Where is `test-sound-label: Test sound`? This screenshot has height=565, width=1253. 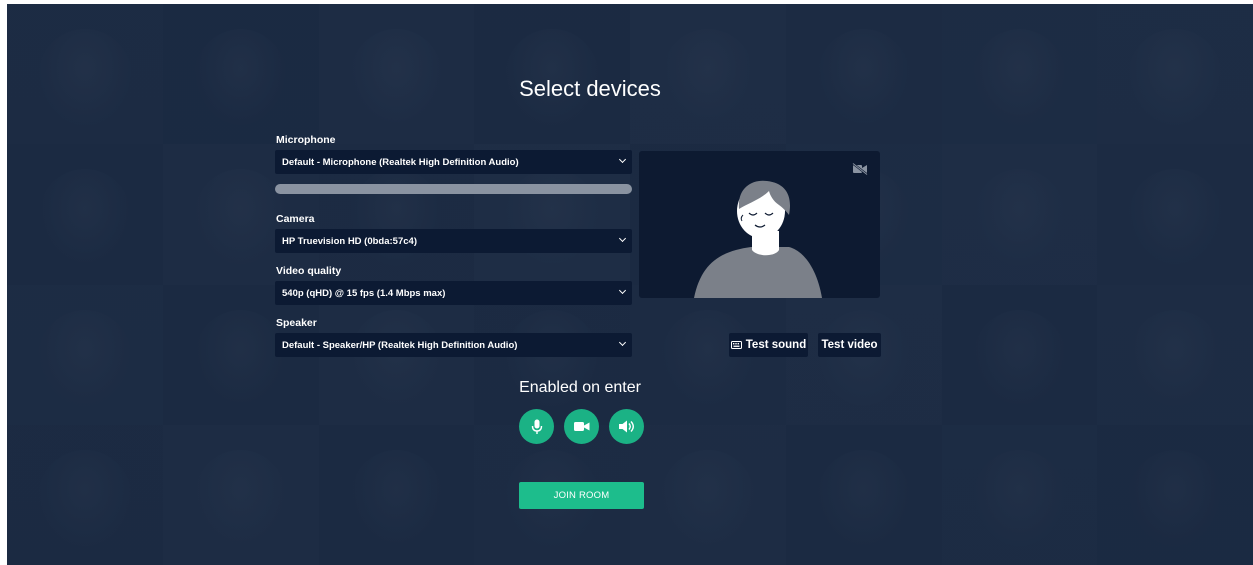 test-sound-label: Test sound is located at coordinates (776, 345).